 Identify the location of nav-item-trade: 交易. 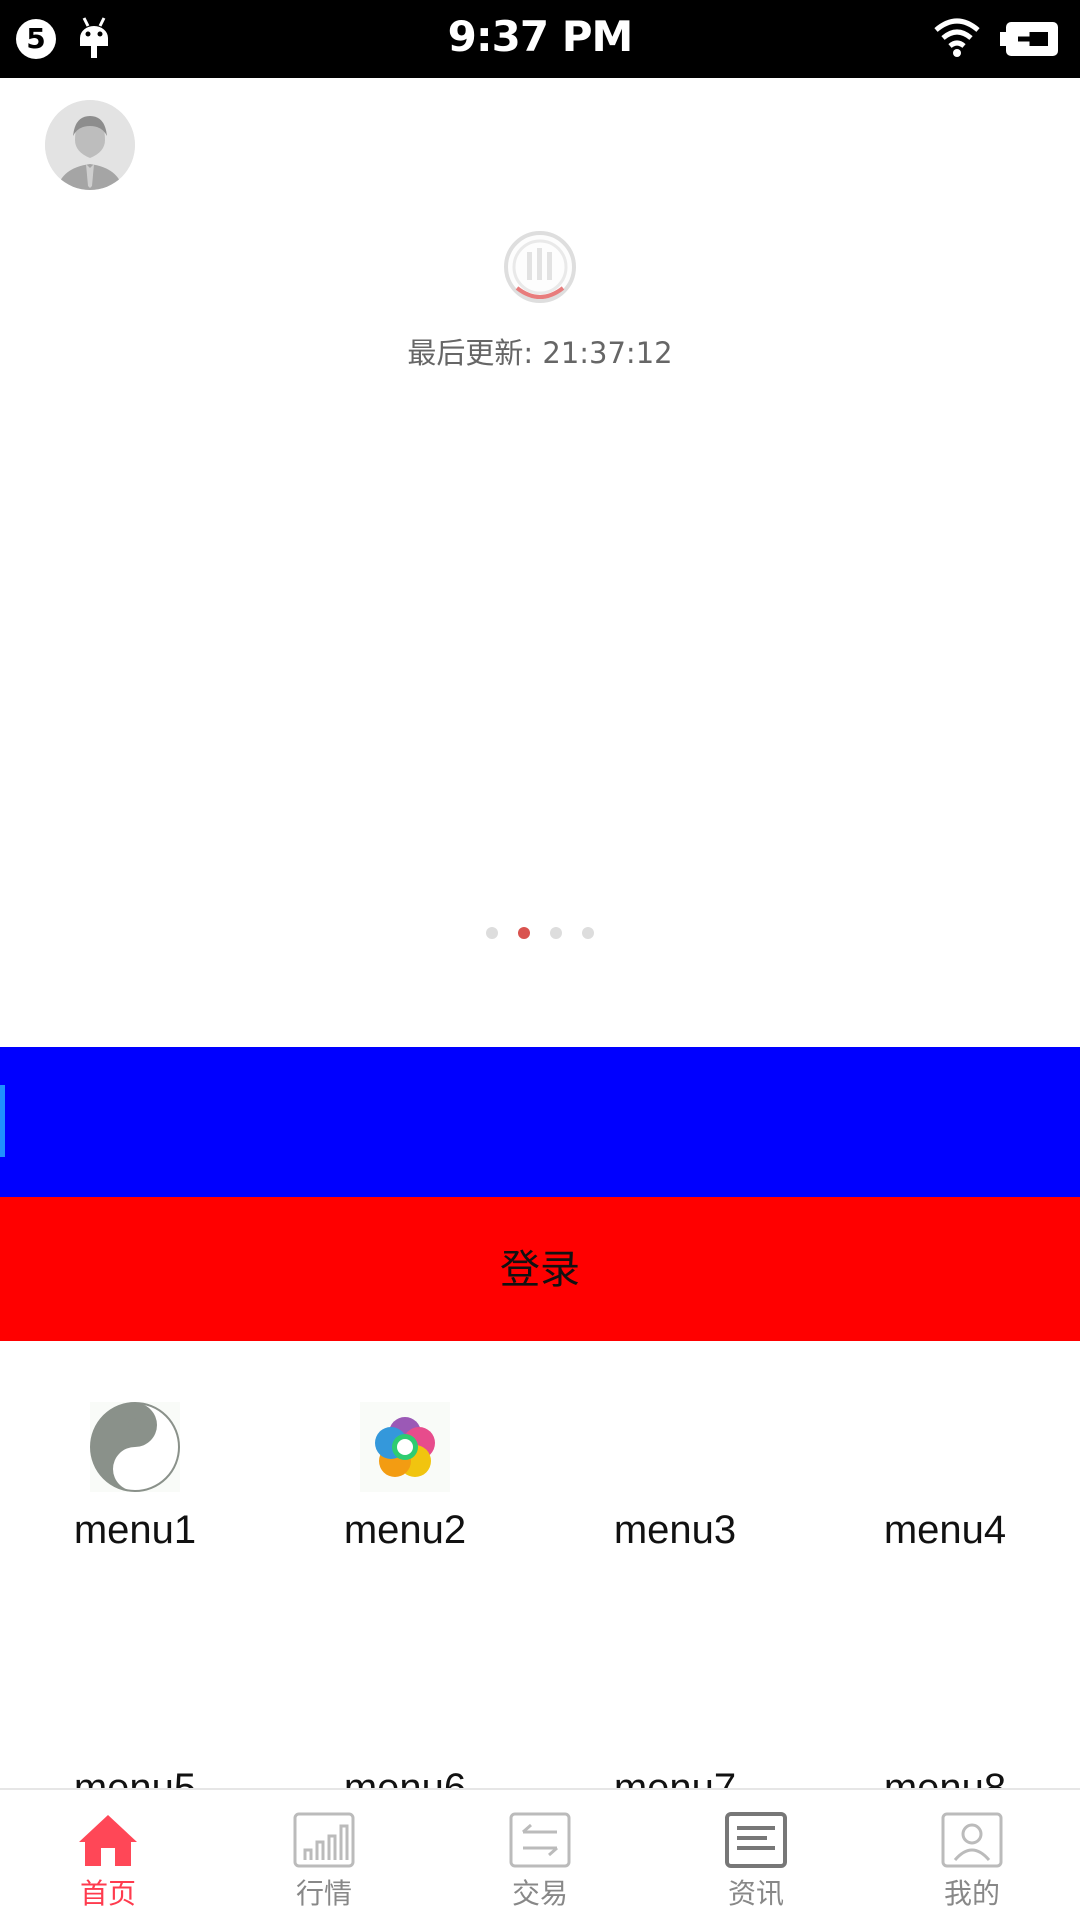
(540, 1856).